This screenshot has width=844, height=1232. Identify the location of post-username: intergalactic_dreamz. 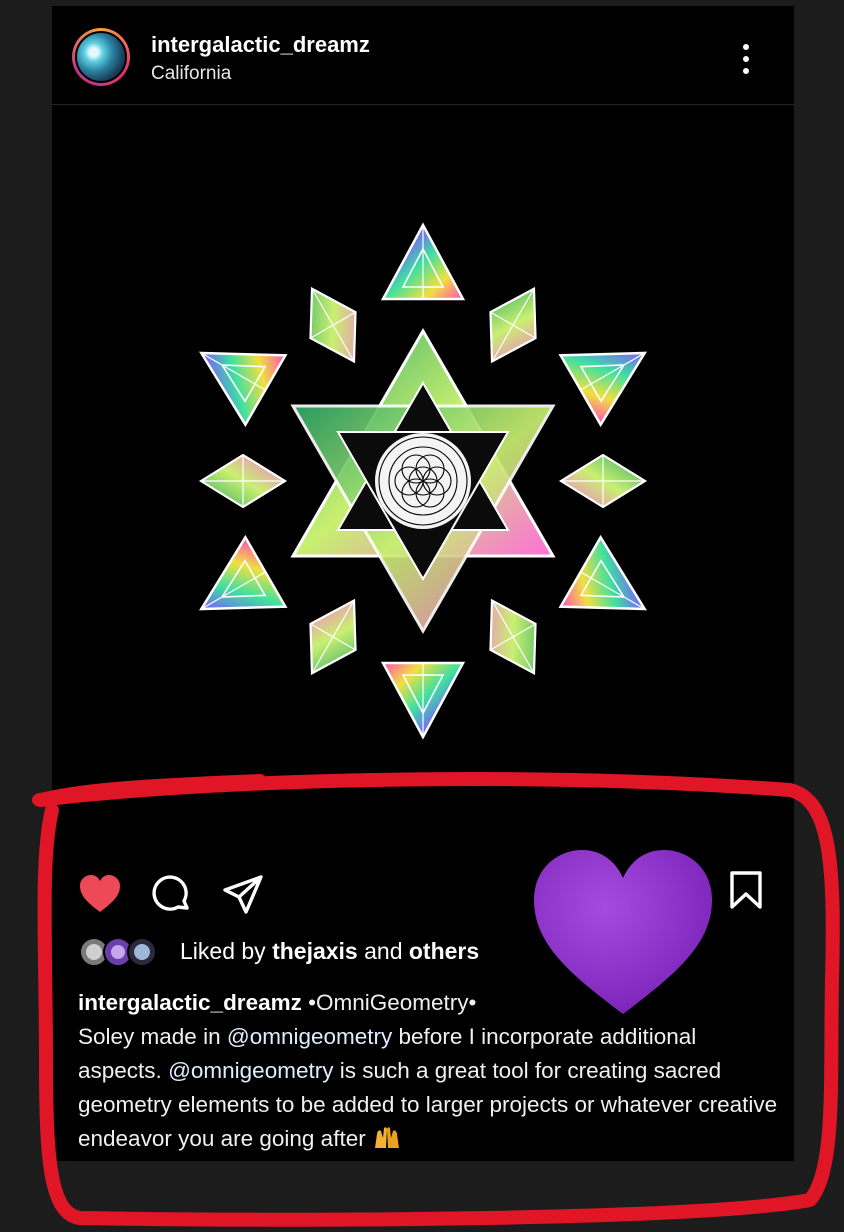
(260, 45).